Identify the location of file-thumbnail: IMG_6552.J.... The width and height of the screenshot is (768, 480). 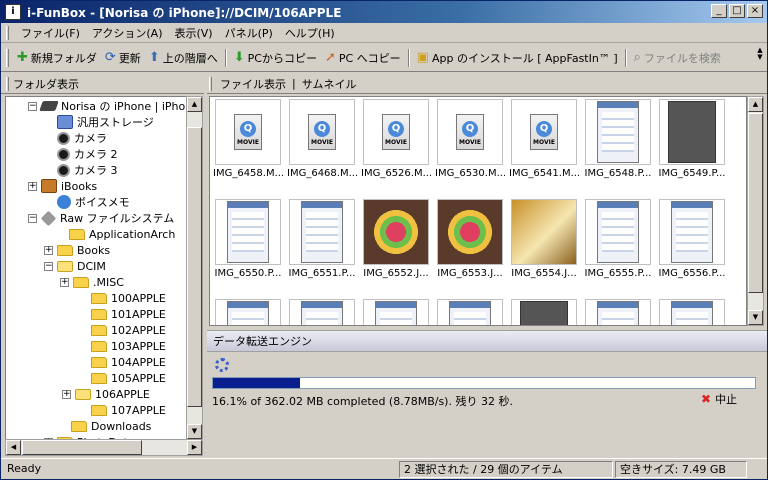
(396, 244).